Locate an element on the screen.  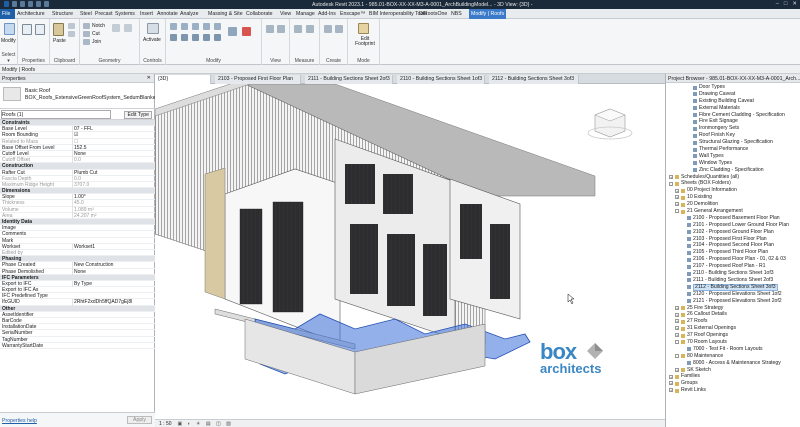
window-controls: – □ ✕ is located at coordinates (786, 4).